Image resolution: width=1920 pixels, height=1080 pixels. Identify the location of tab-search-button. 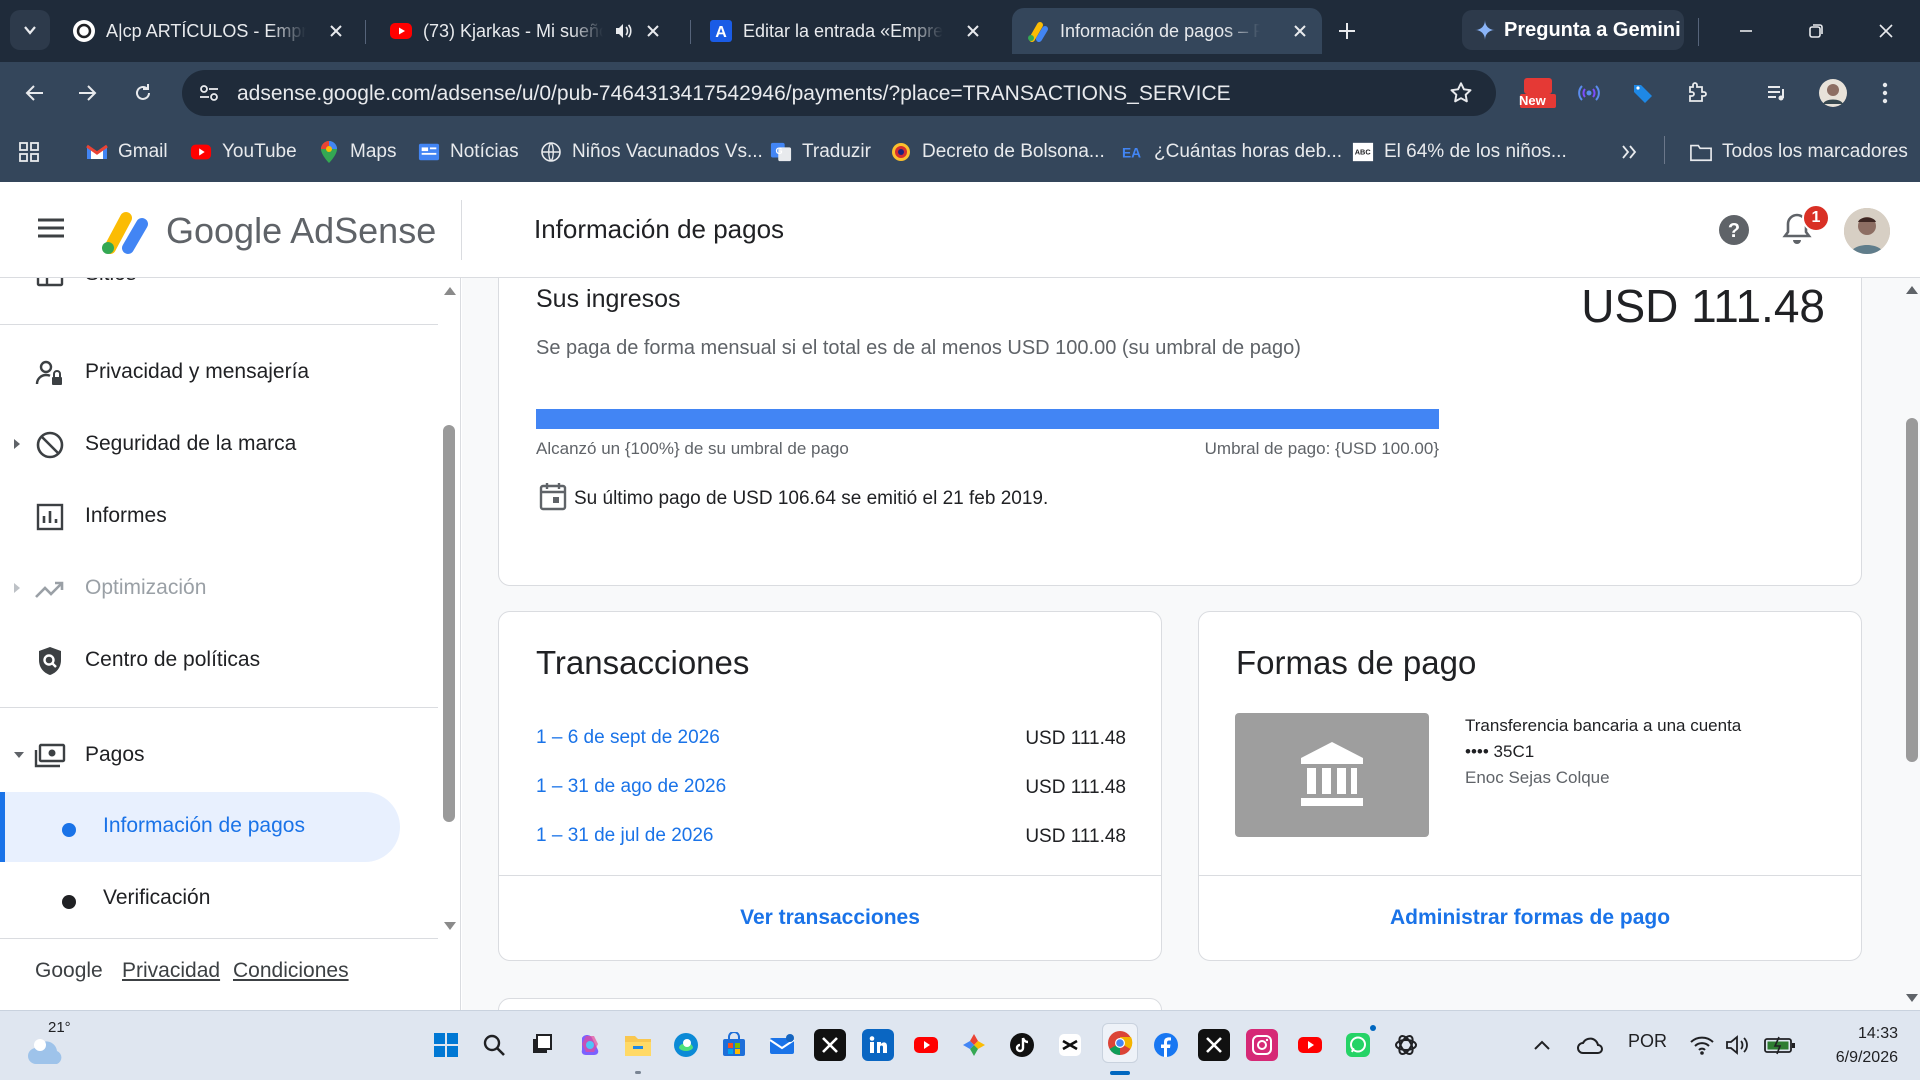
(30, 30).